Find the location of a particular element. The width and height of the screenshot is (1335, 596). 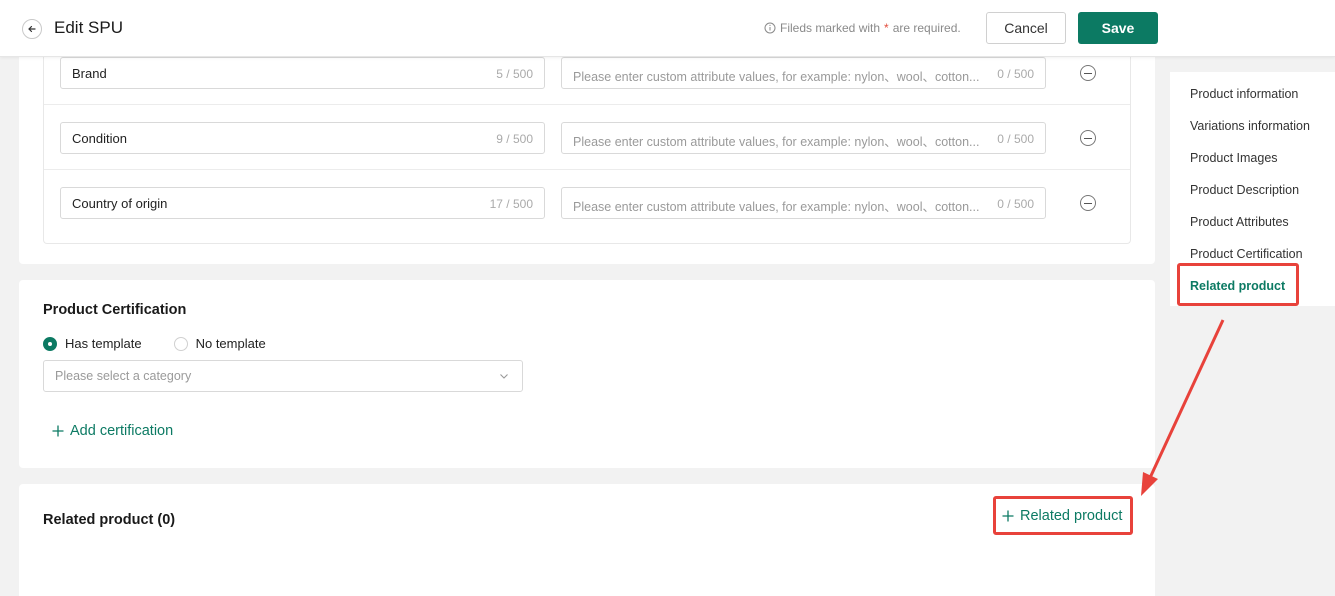

radio-label: No template is located at coordinates (230, 343).